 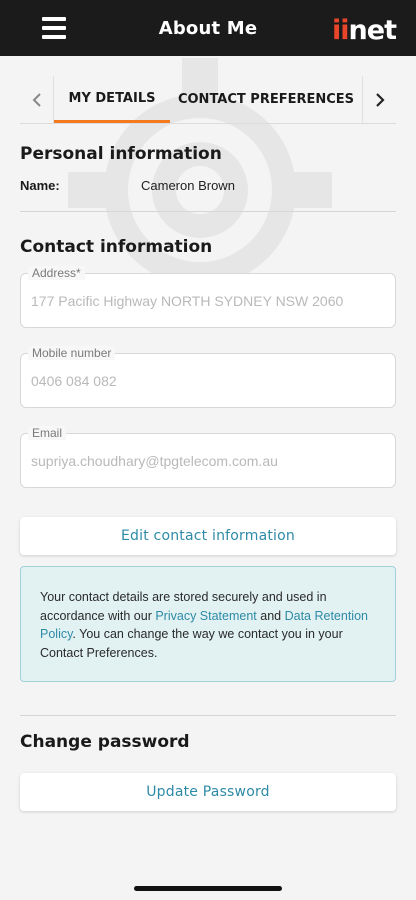 I want to click on iinet-logo: ii net, so click(x=364, y=28).